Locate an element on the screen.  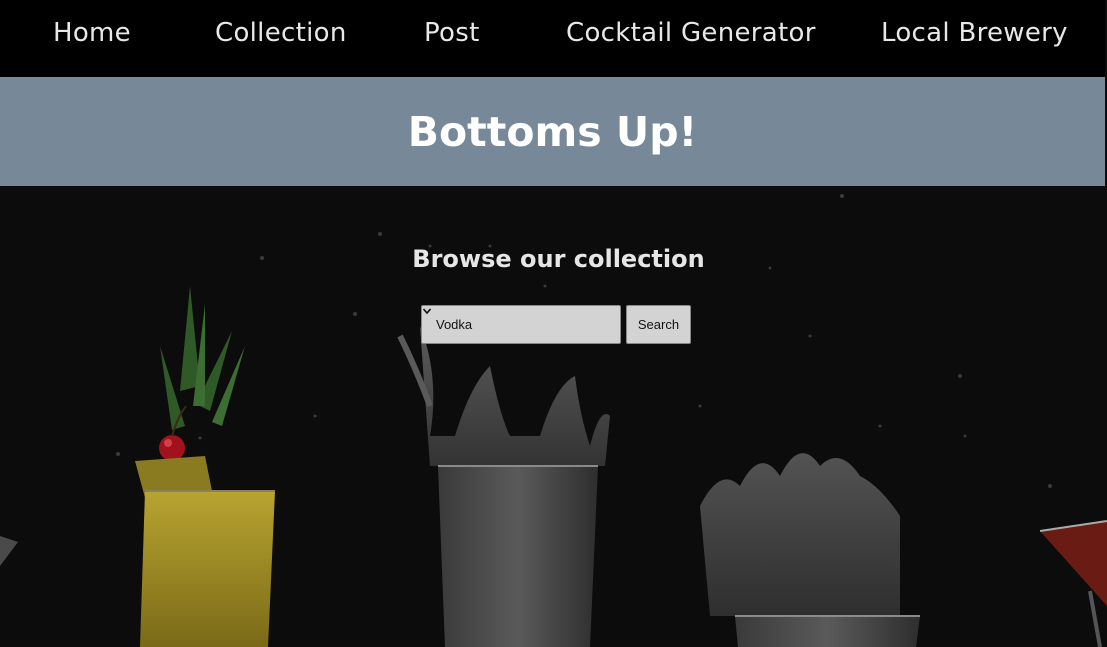
nav-link-post: Post is located at coordinates (452, 33).